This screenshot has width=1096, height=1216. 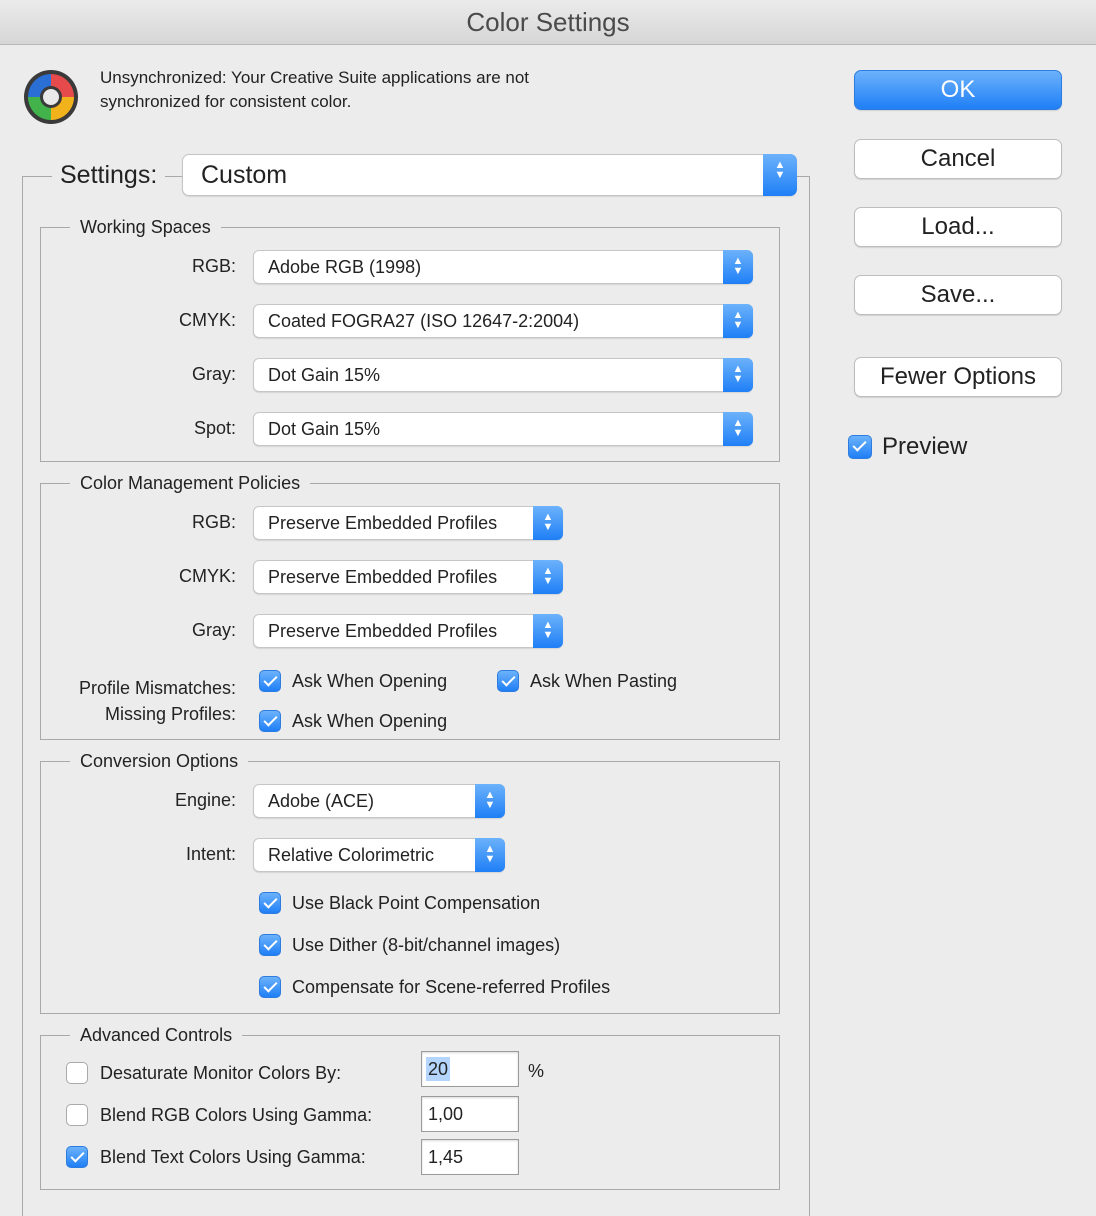 What do you see at coordinates (604, 681) in the screenshot?
I see `mismatch-ask-pasting-label: Ask When Pasting` at bounding box center [604, 681].